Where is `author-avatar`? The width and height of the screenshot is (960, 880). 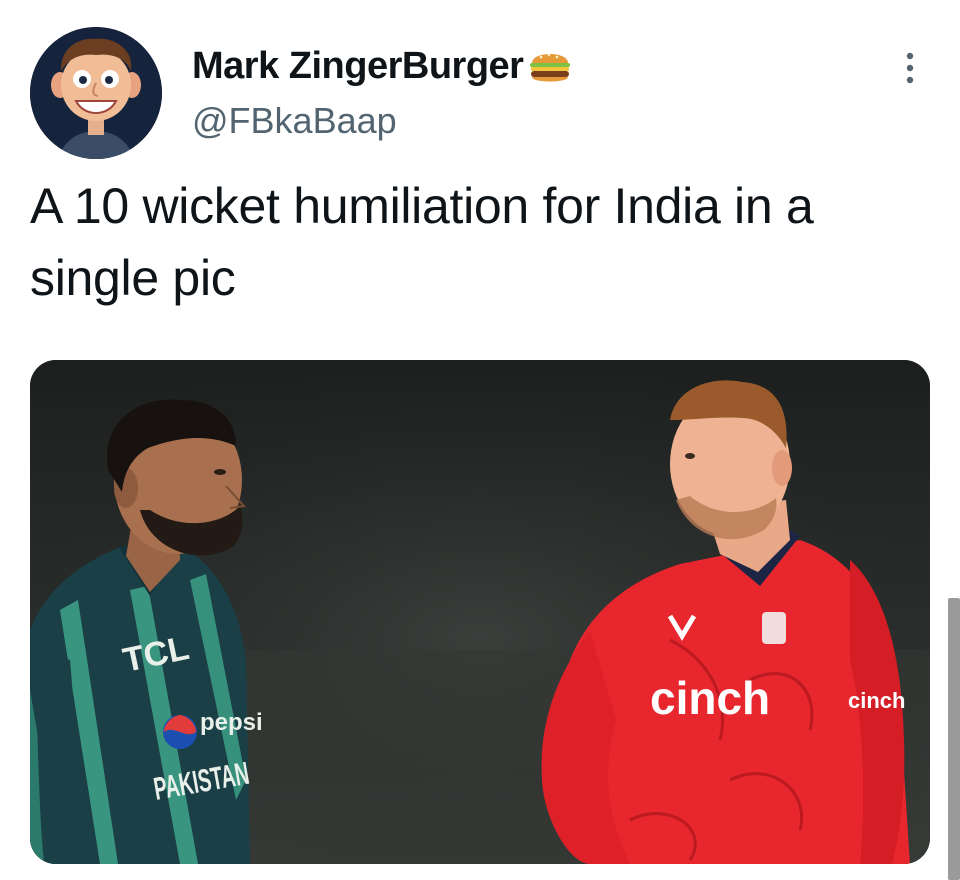
author-avatar is located at coordinates (96, 93).